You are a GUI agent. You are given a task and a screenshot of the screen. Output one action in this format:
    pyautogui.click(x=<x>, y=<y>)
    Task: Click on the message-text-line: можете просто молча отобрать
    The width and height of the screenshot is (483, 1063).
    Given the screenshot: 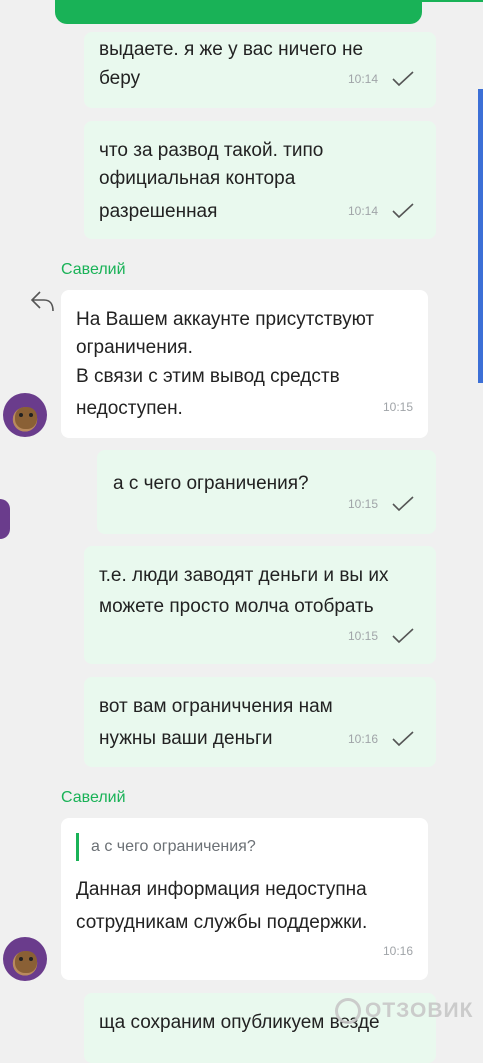 What is the action you would take?
    pyautogui.click(x=236, y=606)
    